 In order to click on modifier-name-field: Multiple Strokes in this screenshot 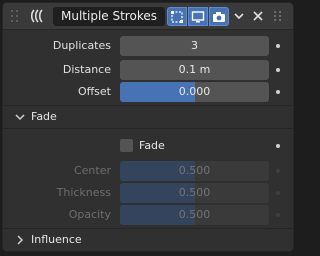, I will do `click(109, 16)`.